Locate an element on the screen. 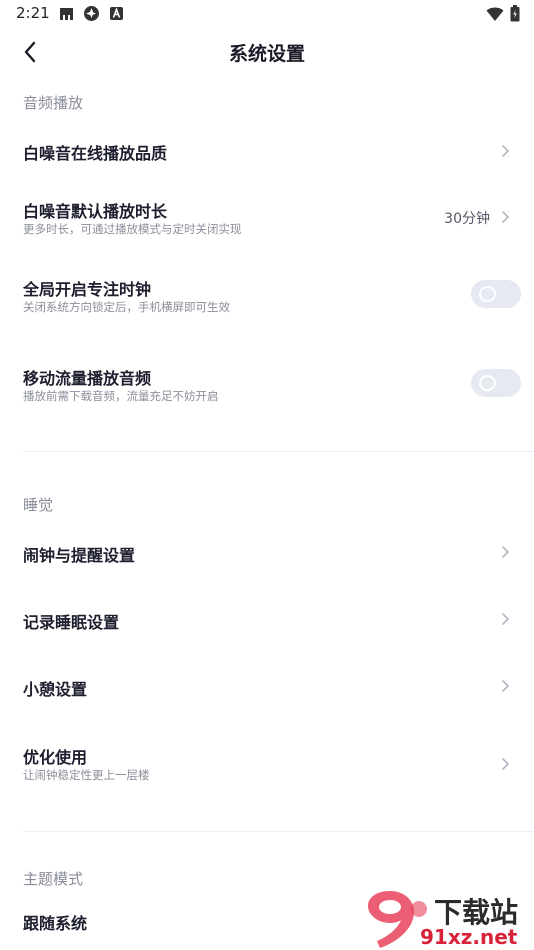  setting-title: 跟随系统 is located at coordinates (55, 923).